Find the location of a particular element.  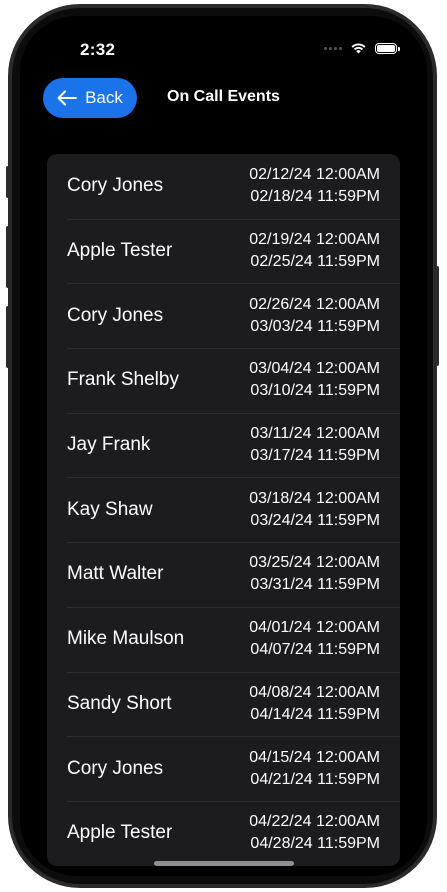

event-end: 03/10/24 11:59PM is located at coordinates (315, 391).